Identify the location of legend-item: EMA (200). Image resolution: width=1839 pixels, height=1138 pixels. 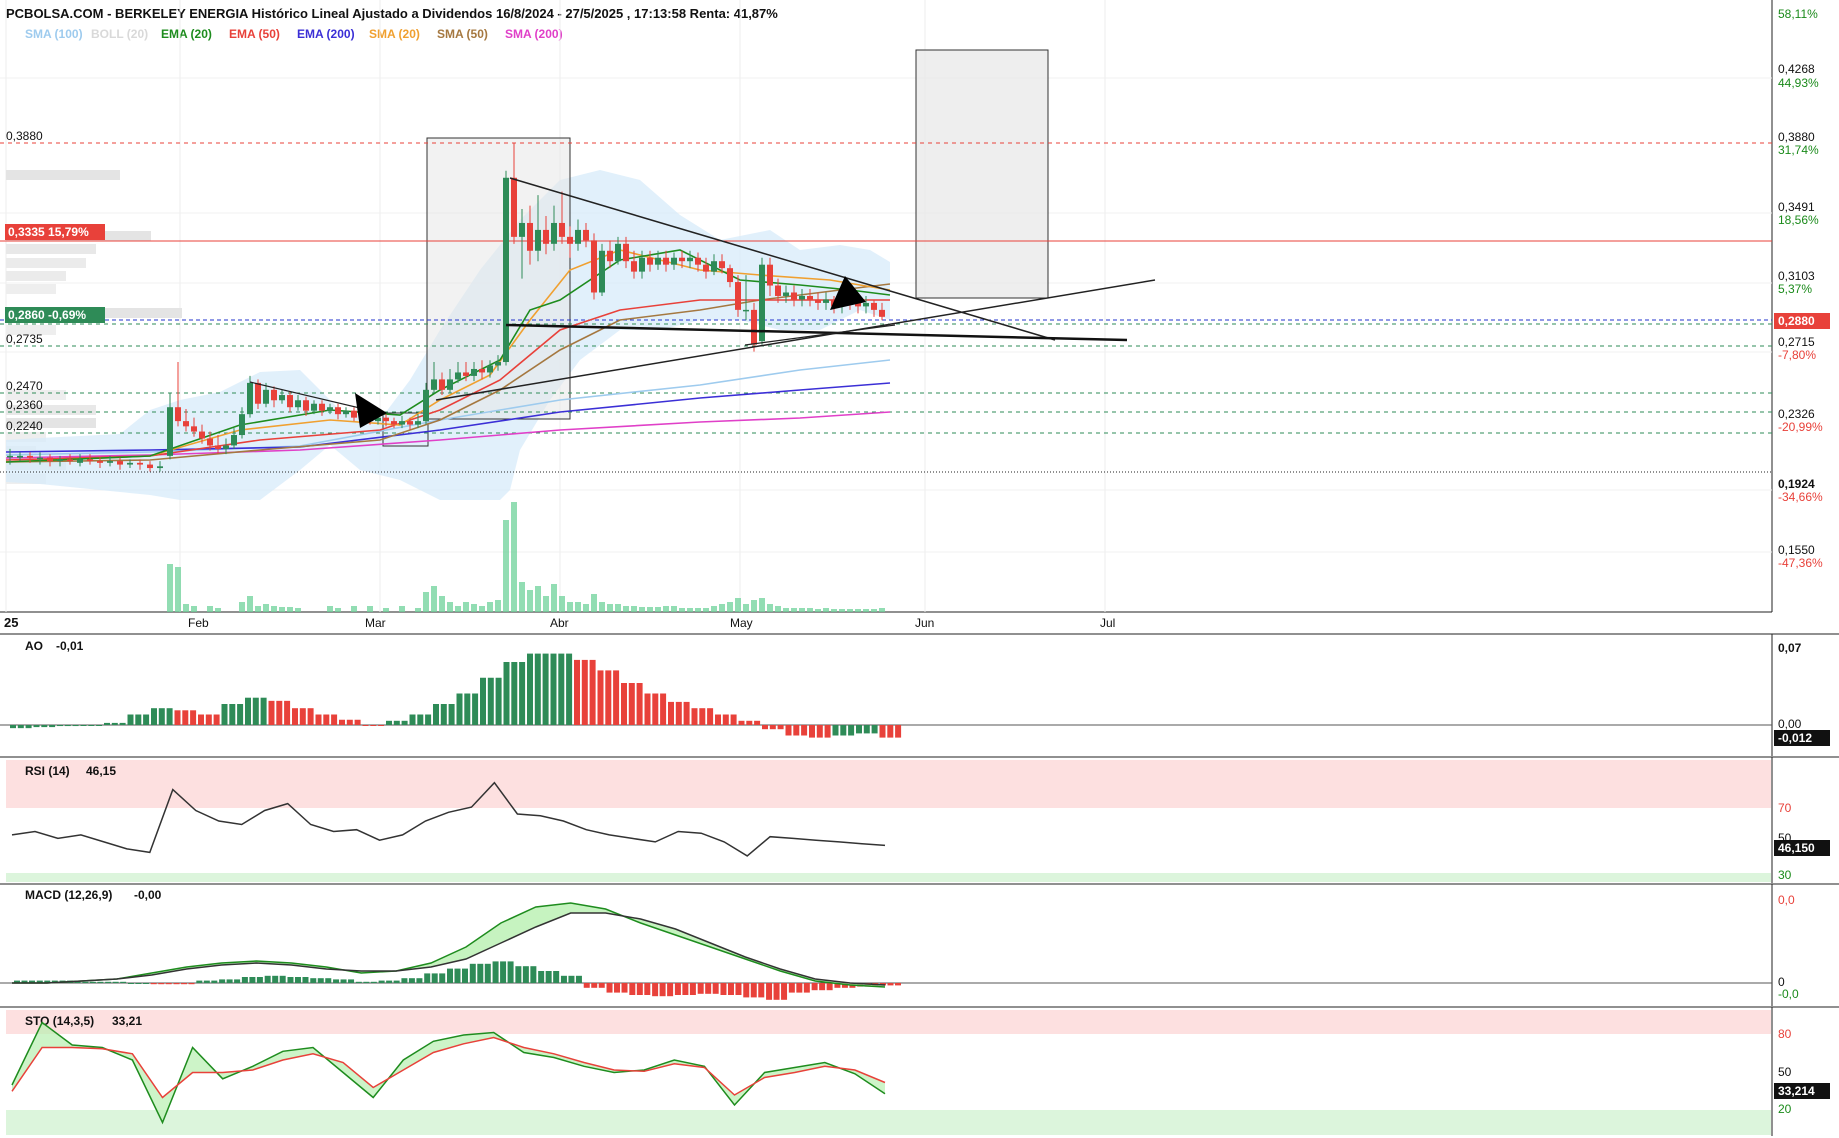
(326, 34).